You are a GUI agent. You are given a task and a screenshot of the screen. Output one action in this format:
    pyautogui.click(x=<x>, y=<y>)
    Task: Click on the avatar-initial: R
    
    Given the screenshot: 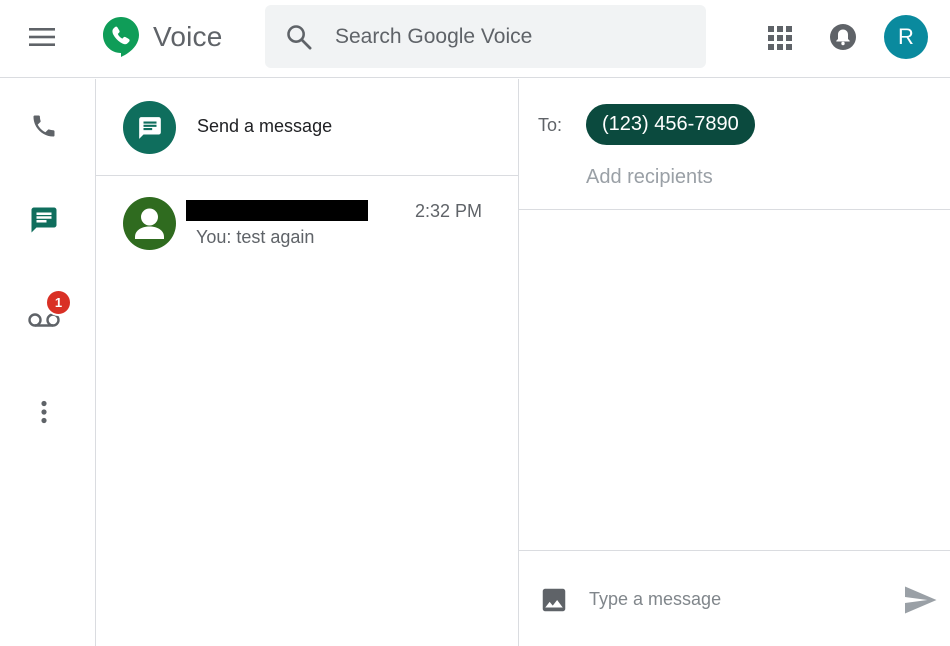 What is the action you would take?
    pyautogui.click(x=906, y=36)
    